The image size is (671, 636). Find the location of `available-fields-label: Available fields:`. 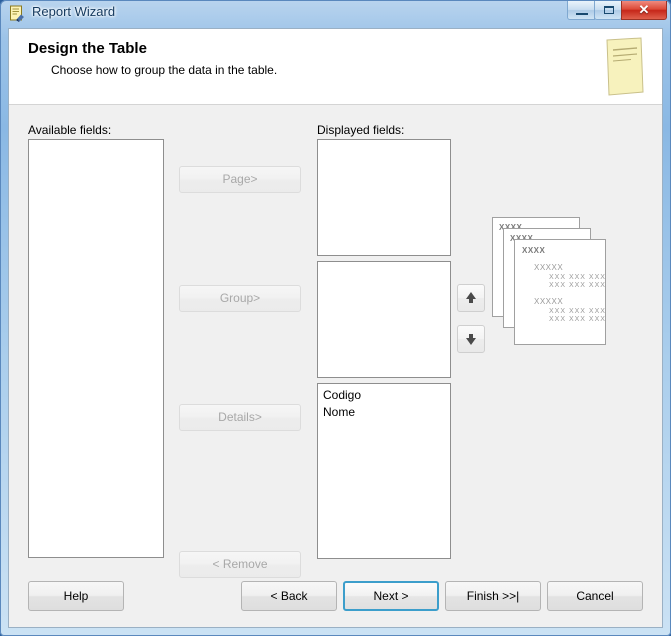

available-fields-label: Available fields: is located at coordinates (70, 130).